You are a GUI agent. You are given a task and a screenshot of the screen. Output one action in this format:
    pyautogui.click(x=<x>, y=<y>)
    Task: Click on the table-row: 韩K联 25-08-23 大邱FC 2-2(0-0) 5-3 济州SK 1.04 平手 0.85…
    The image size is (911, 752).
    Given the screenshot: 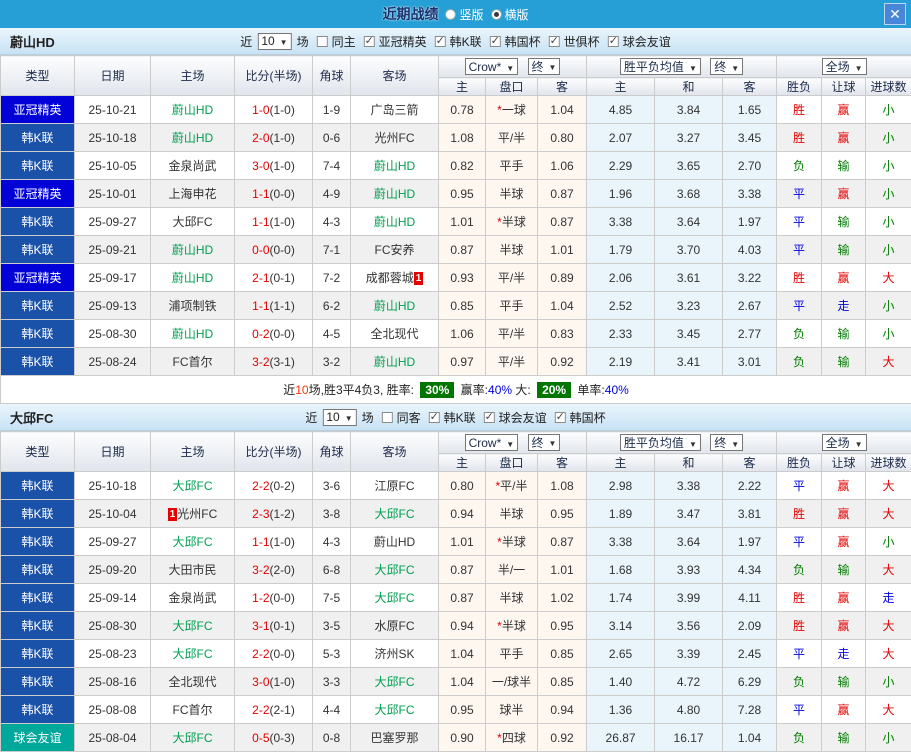 What is the action you would take?
    pyautogui.click(x=455, y=653)
    